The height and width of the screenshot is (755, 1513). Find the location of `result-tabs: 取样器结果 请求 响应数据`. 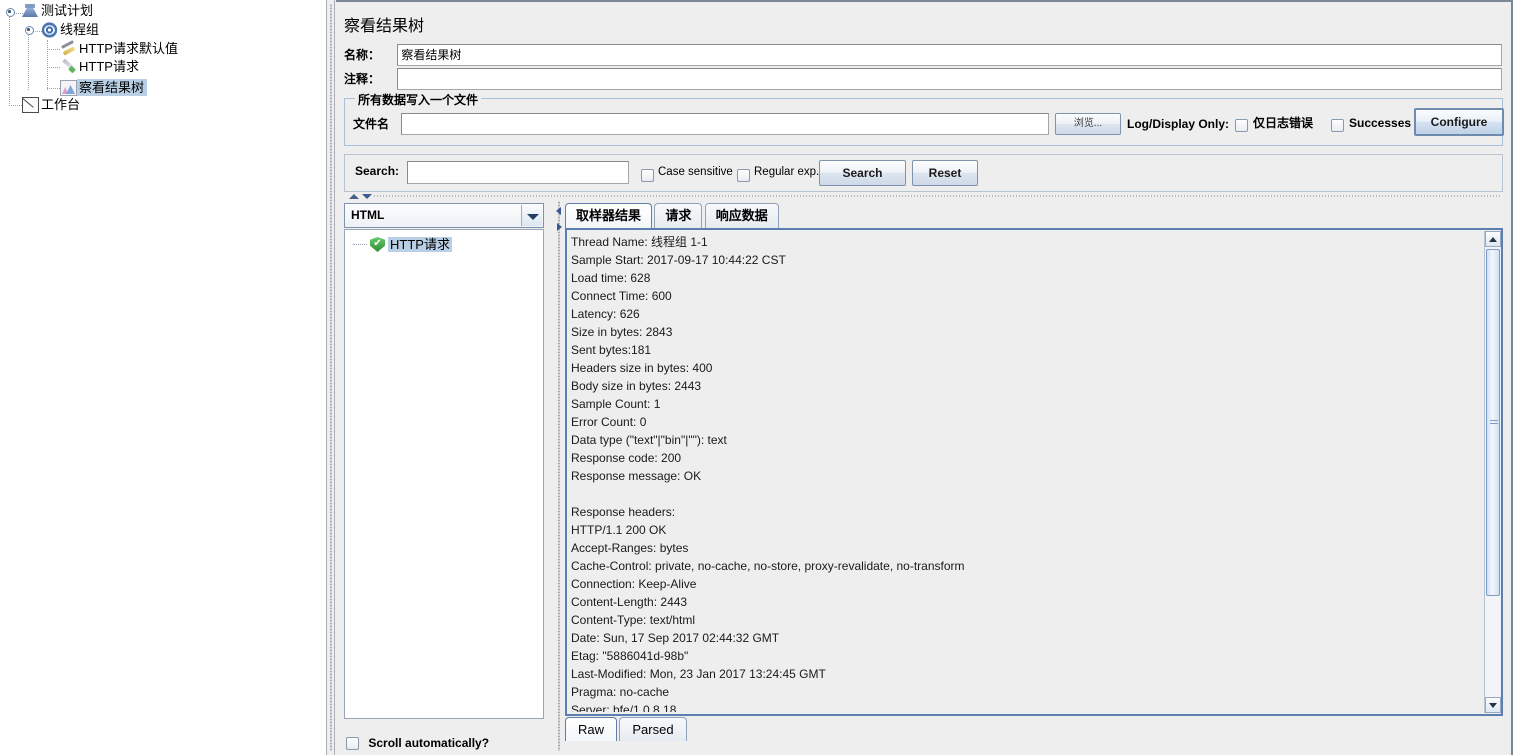

result-tabs: 取样器结果 请求 响应数据 is located at coordinates (672, 216).